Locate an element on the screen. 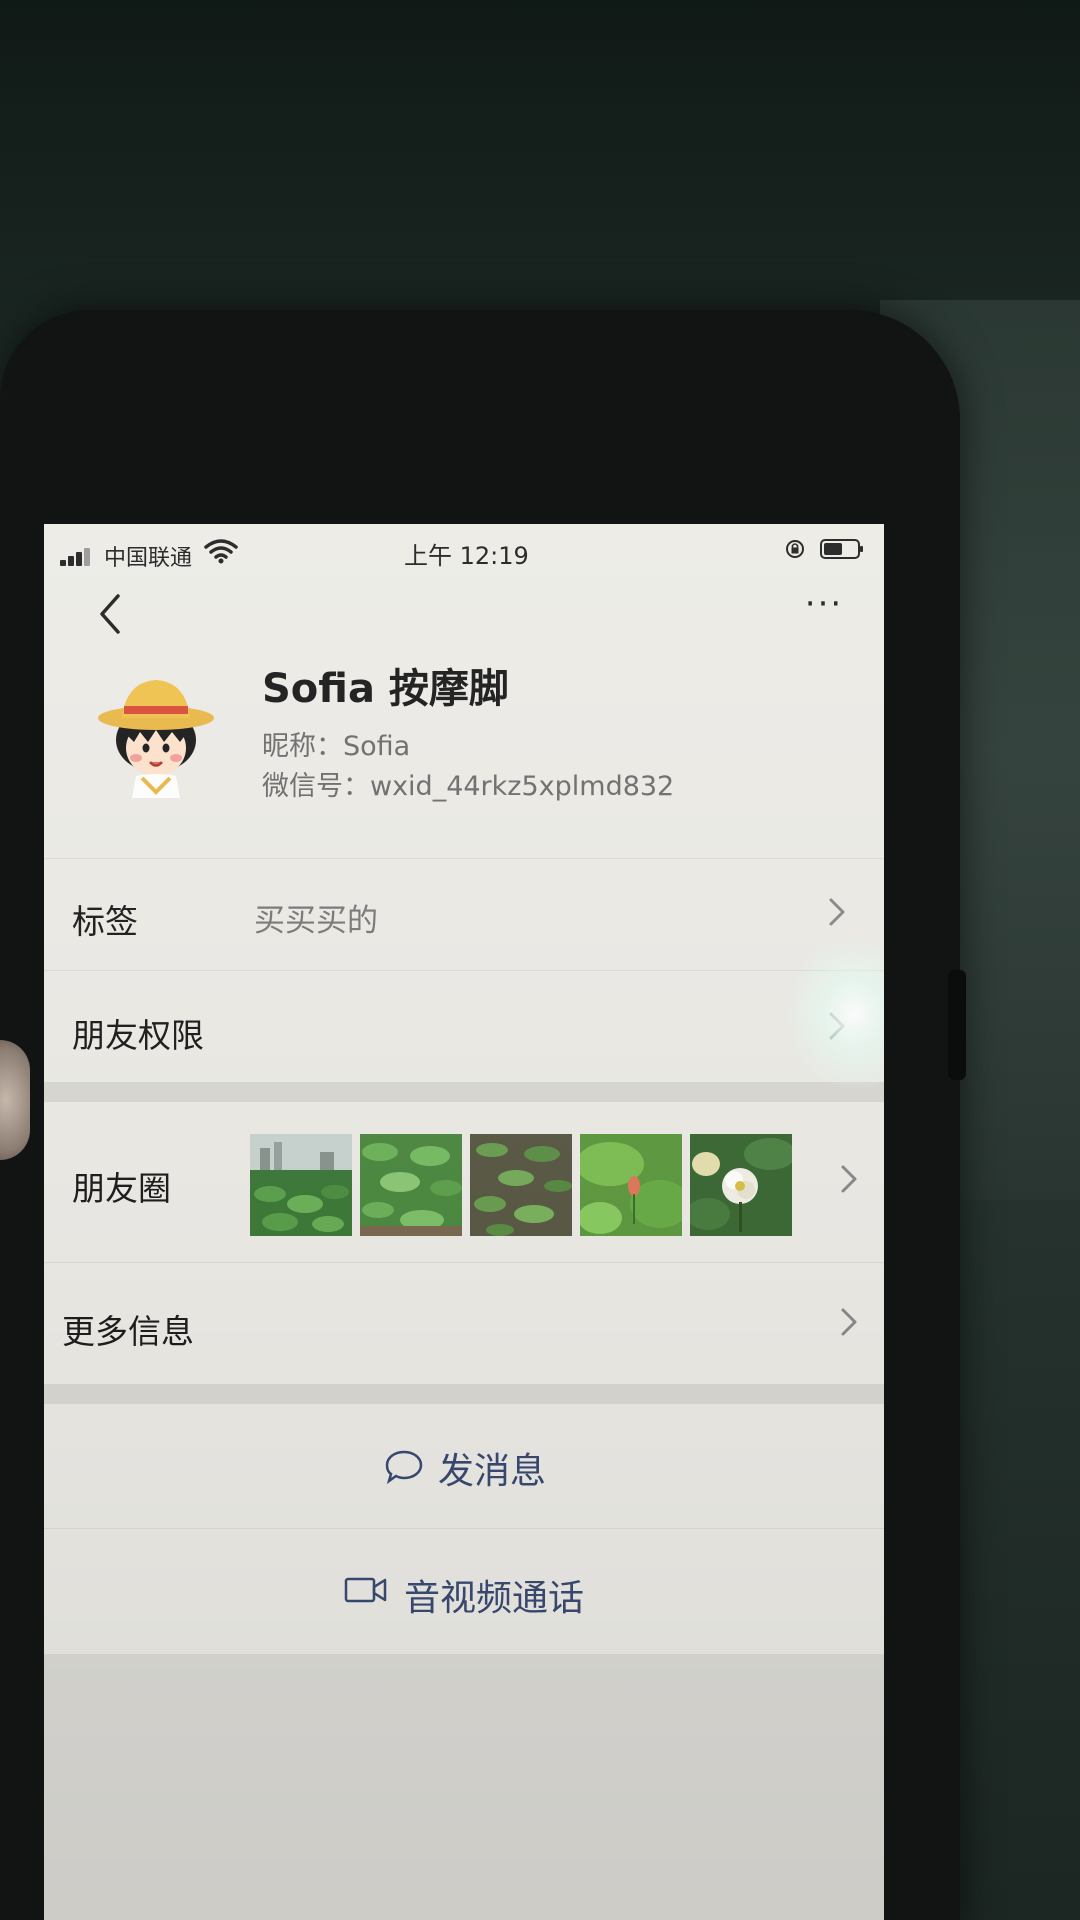 The width and height of the screenshot is (1080, 1920). carrier-name: 中国联通 is located at coordinates (148, 558).